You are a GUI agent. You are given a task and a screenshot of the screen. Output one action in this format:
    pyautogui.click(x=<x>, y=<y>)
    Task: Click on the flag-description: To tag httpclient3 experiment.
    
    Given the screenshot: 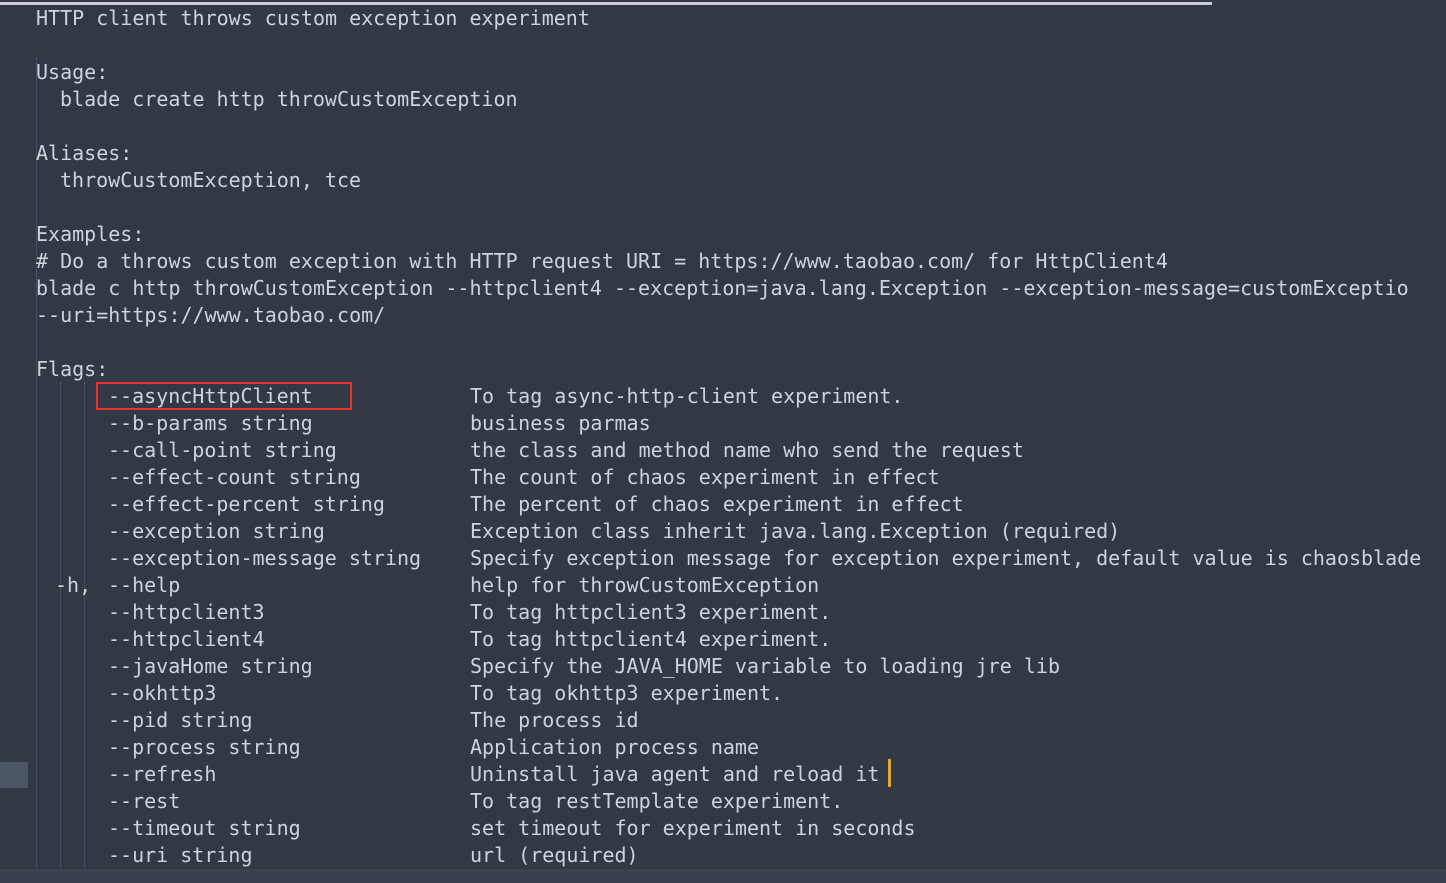 What is the action you would take?
    pyautogui.click(x=651, y=612)
    